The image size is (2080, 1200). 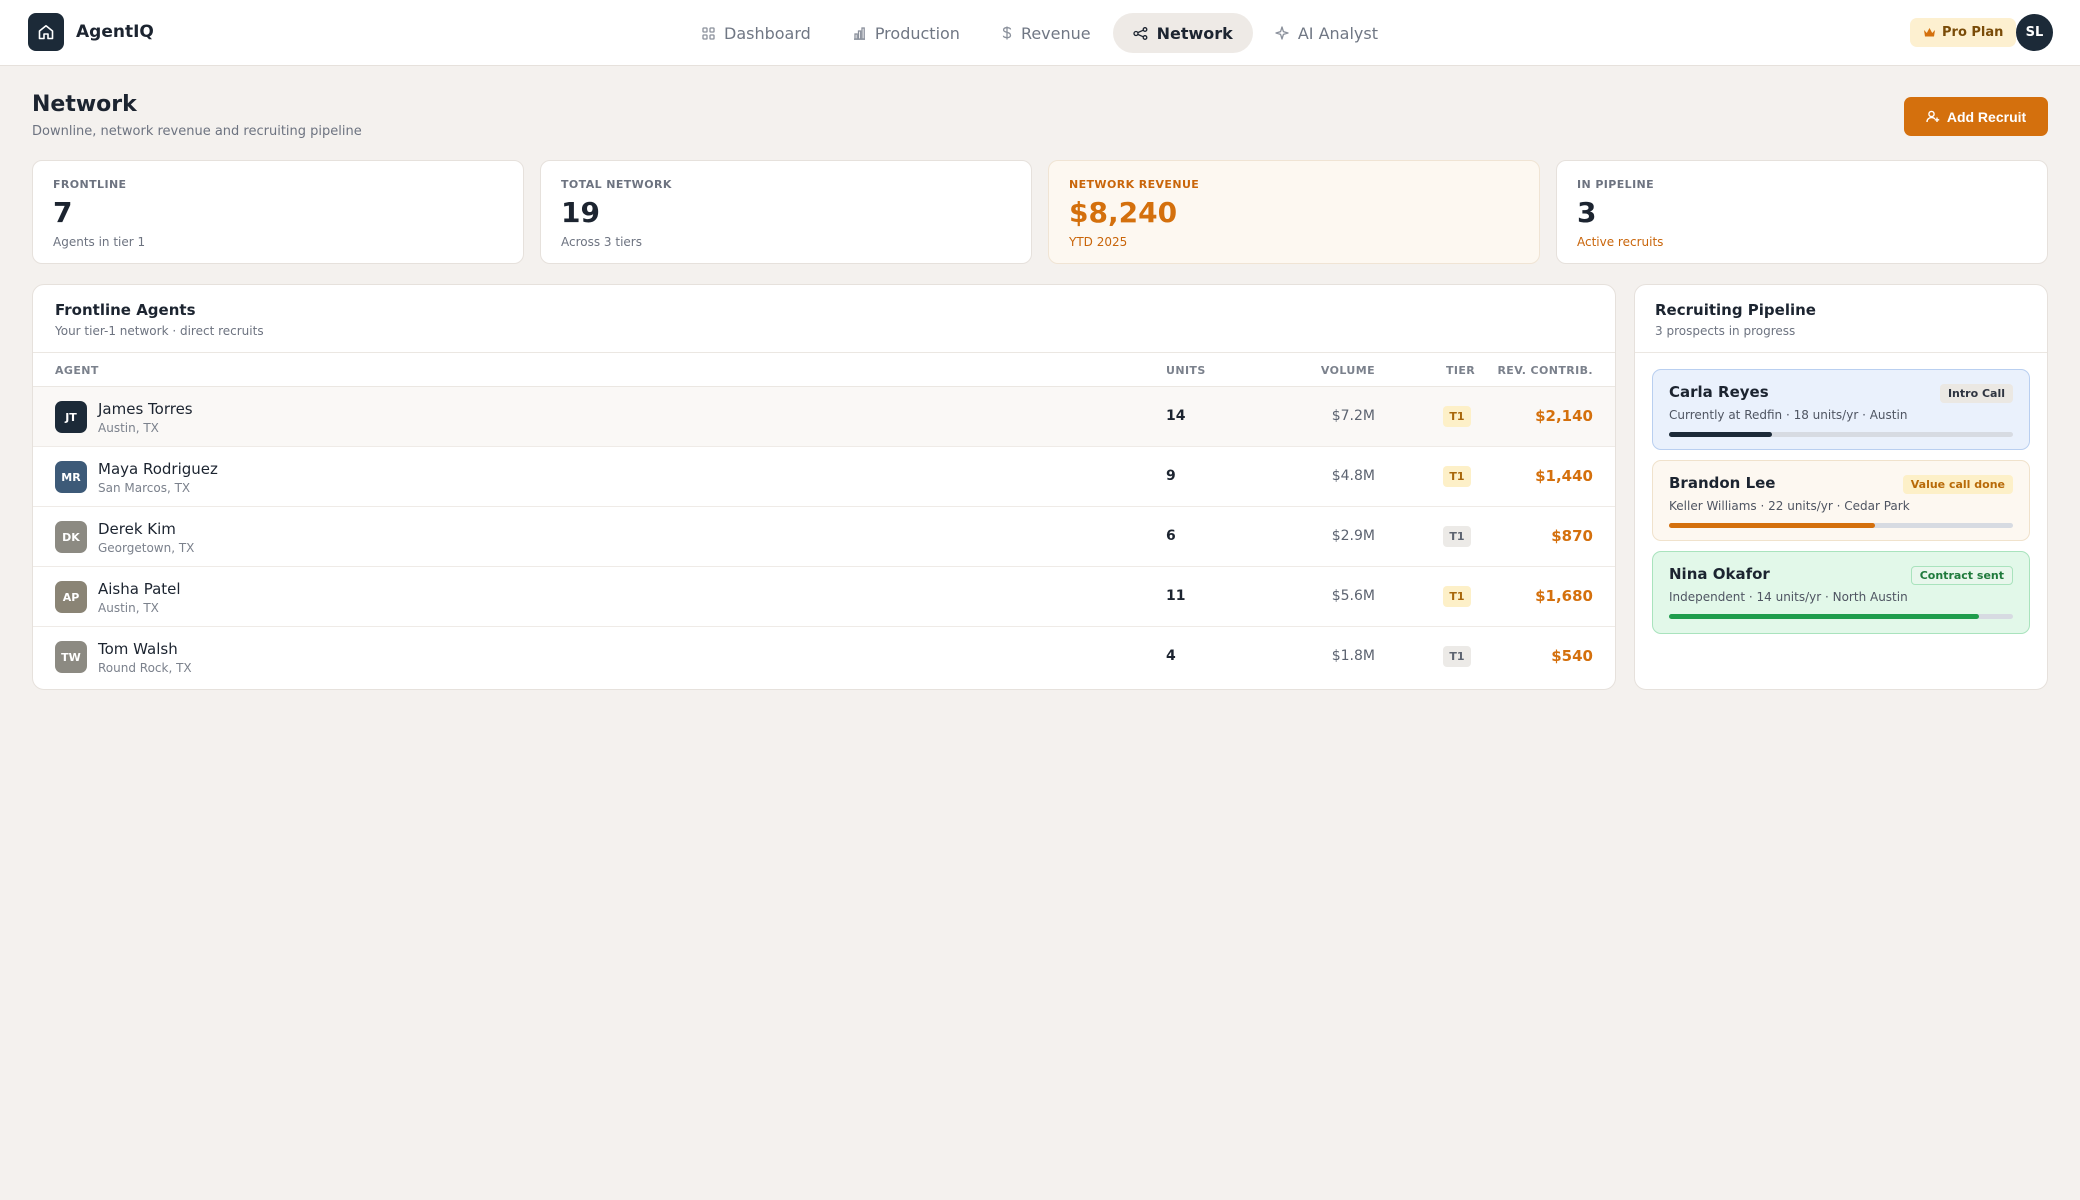 I want to click on agent-name: James Torres, so click(x=145, y=409).